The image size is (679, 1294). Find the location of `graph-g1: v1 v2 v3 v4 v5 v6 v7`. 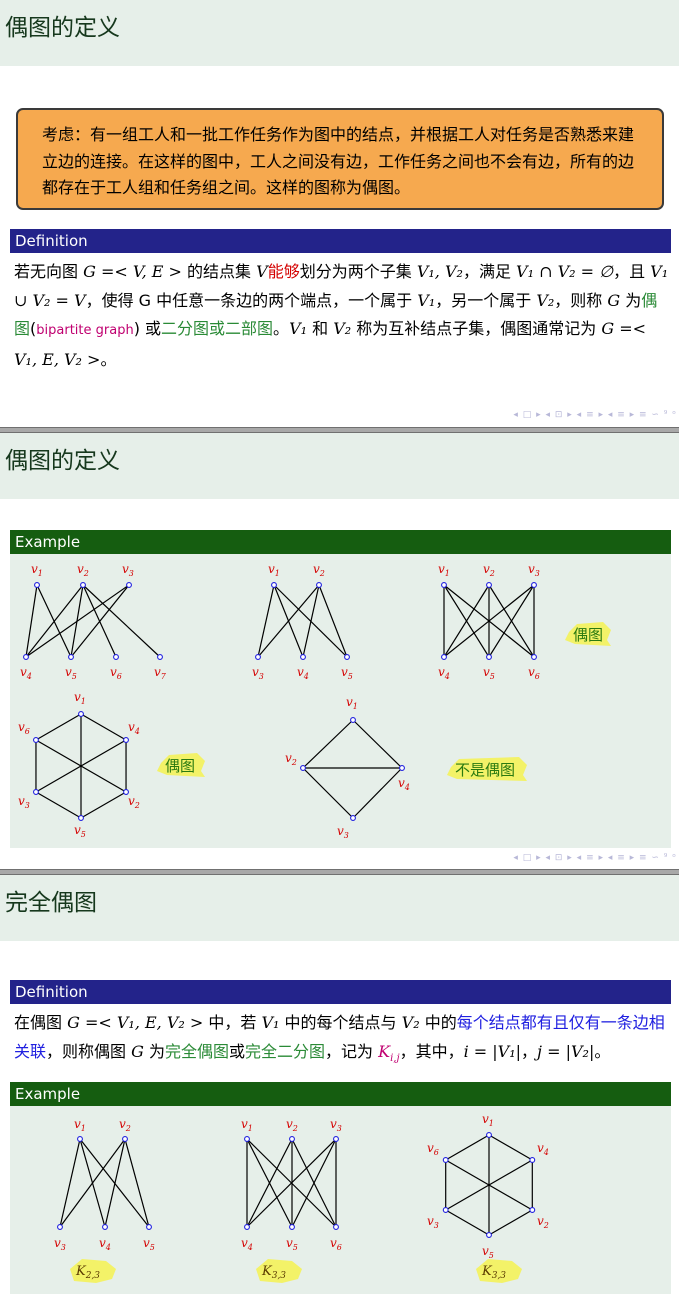

graph-g1: v1 v2 v3 v4 v5 v6 v7 is located at coordinates (93, 621).